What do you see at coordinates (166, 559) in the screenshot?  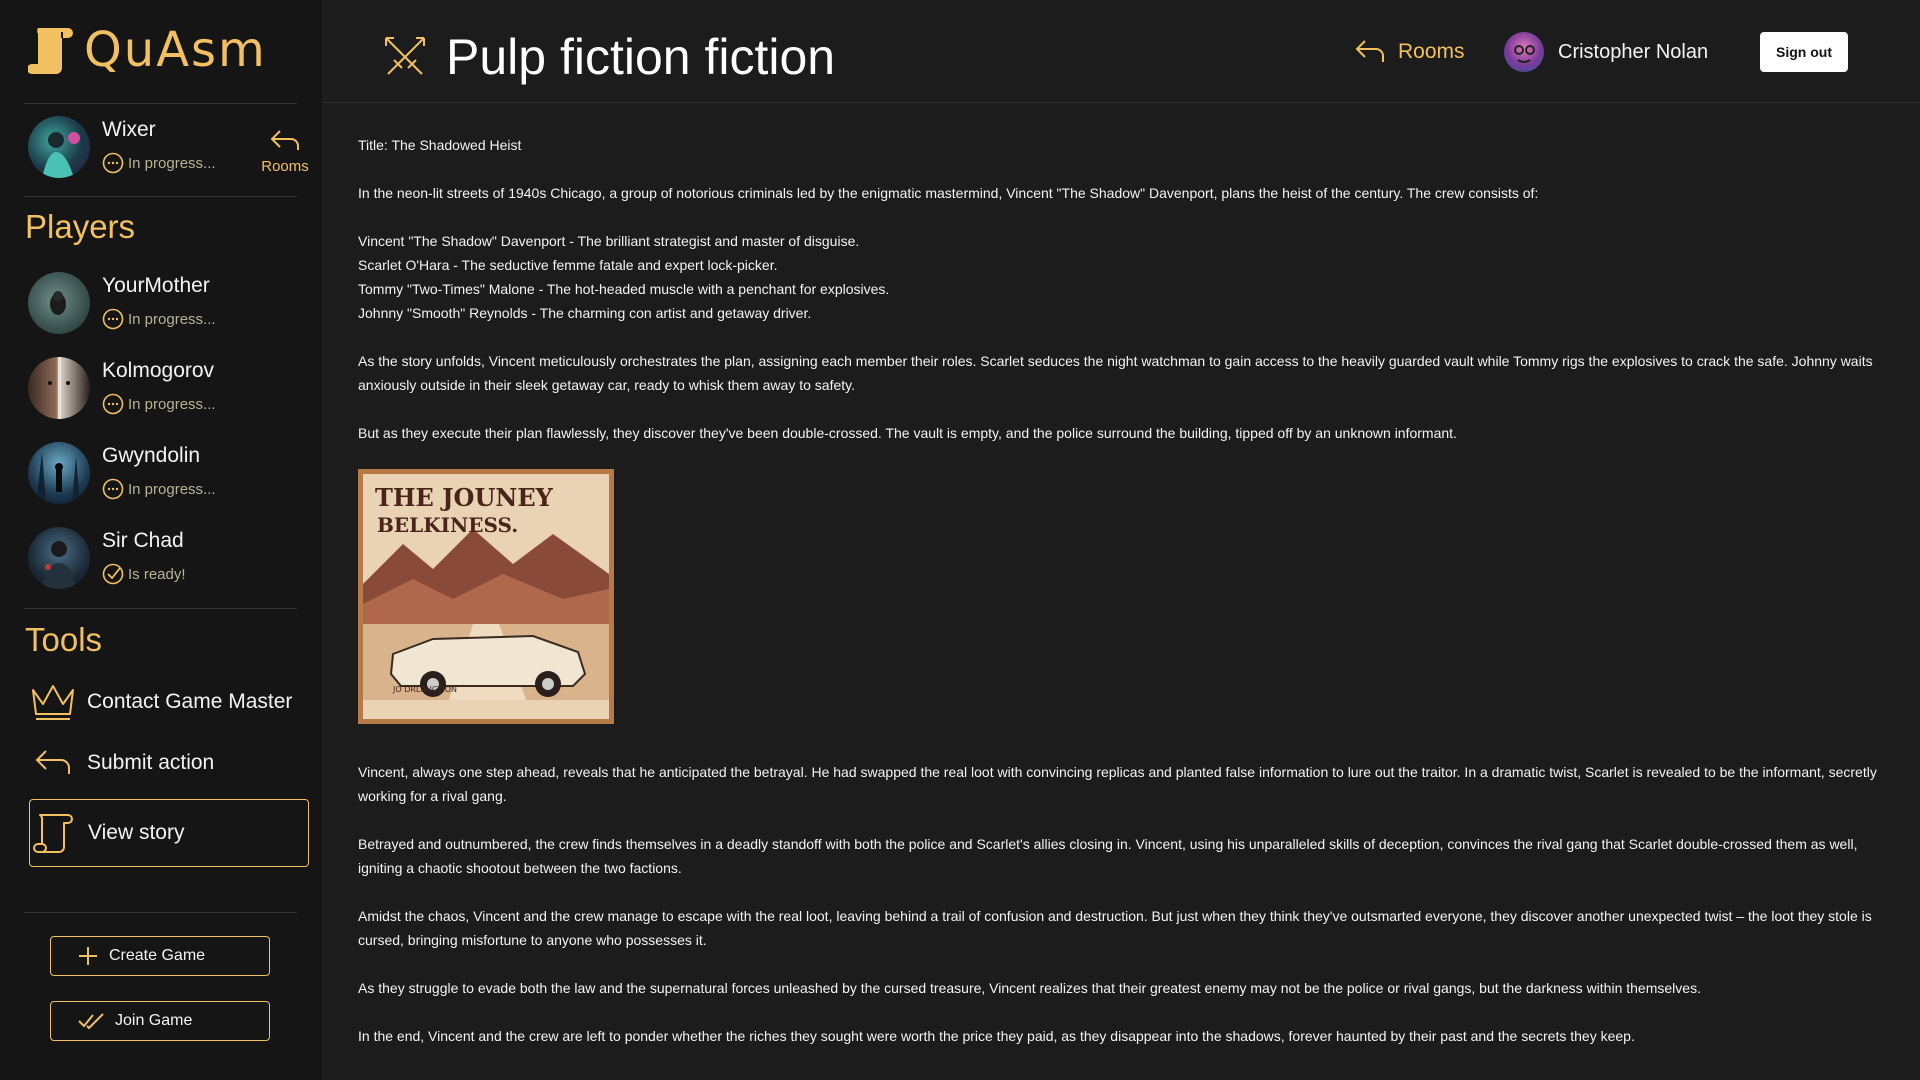 I see `player-item: Sir Chad Is ready!` at bounding box center [166, 559].